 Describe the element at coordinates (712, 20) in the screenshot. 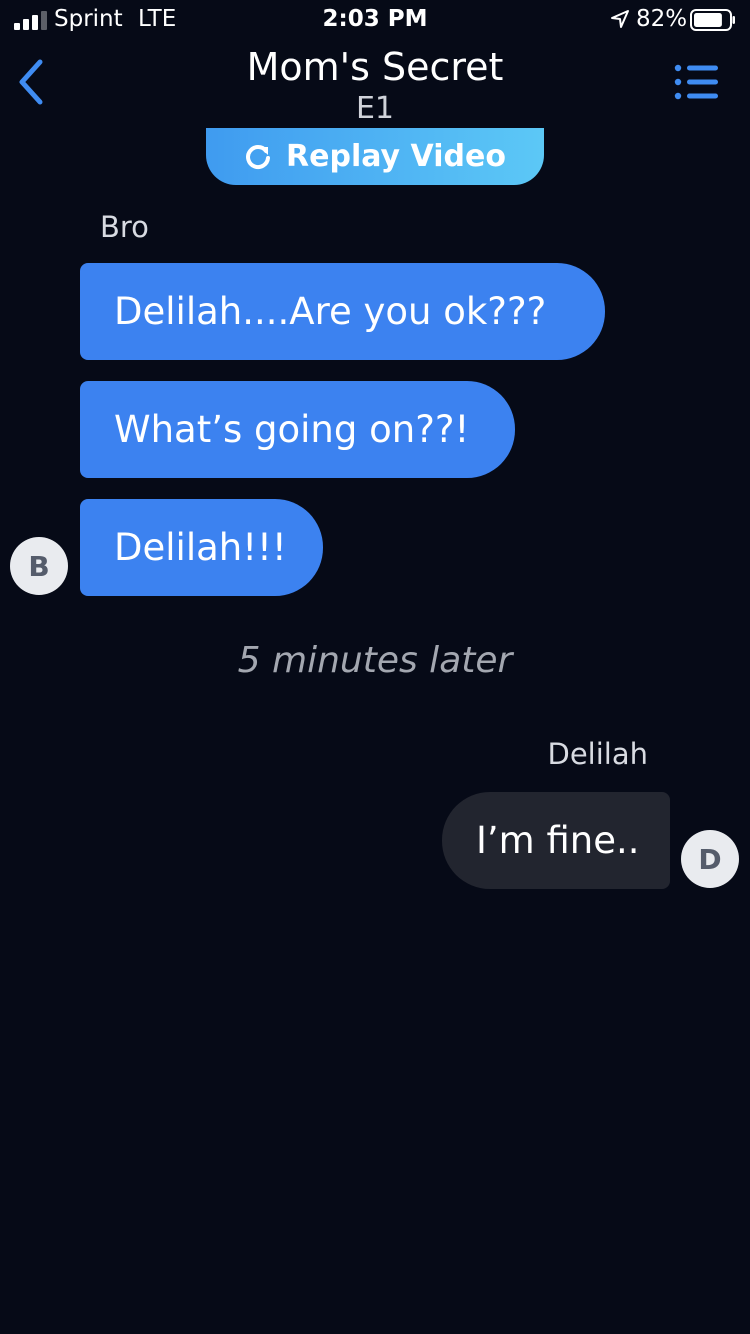

I see `battery-icon` at that location.